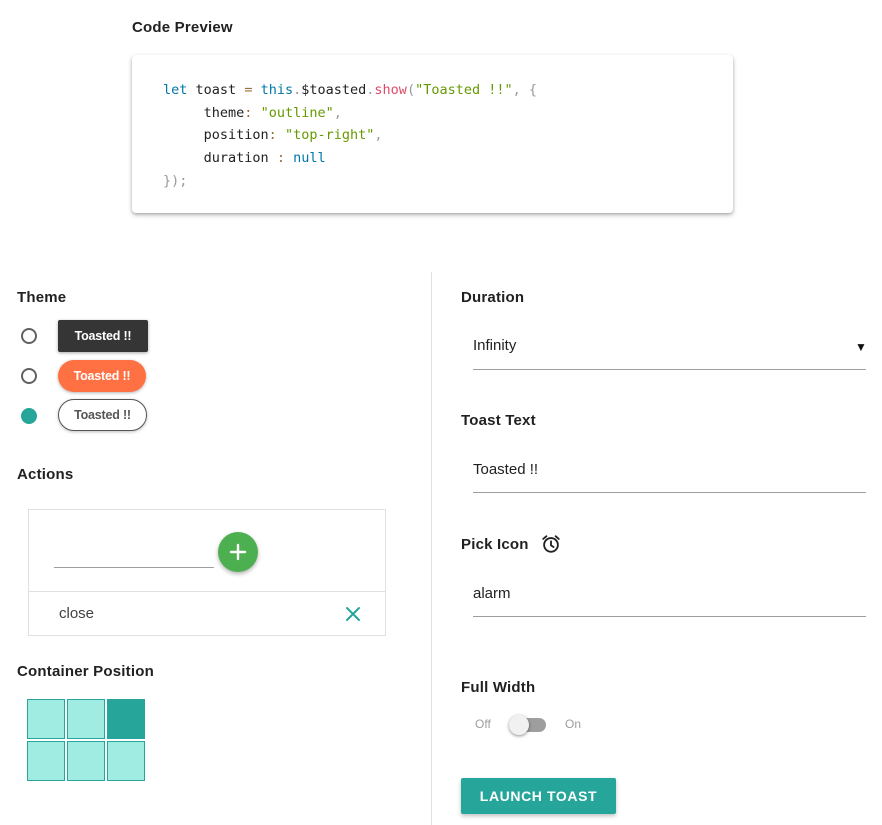  What do you see at coordinates (669, 369) in the screenshot?
I see `duration-underline` at bounding box center [669, 369].